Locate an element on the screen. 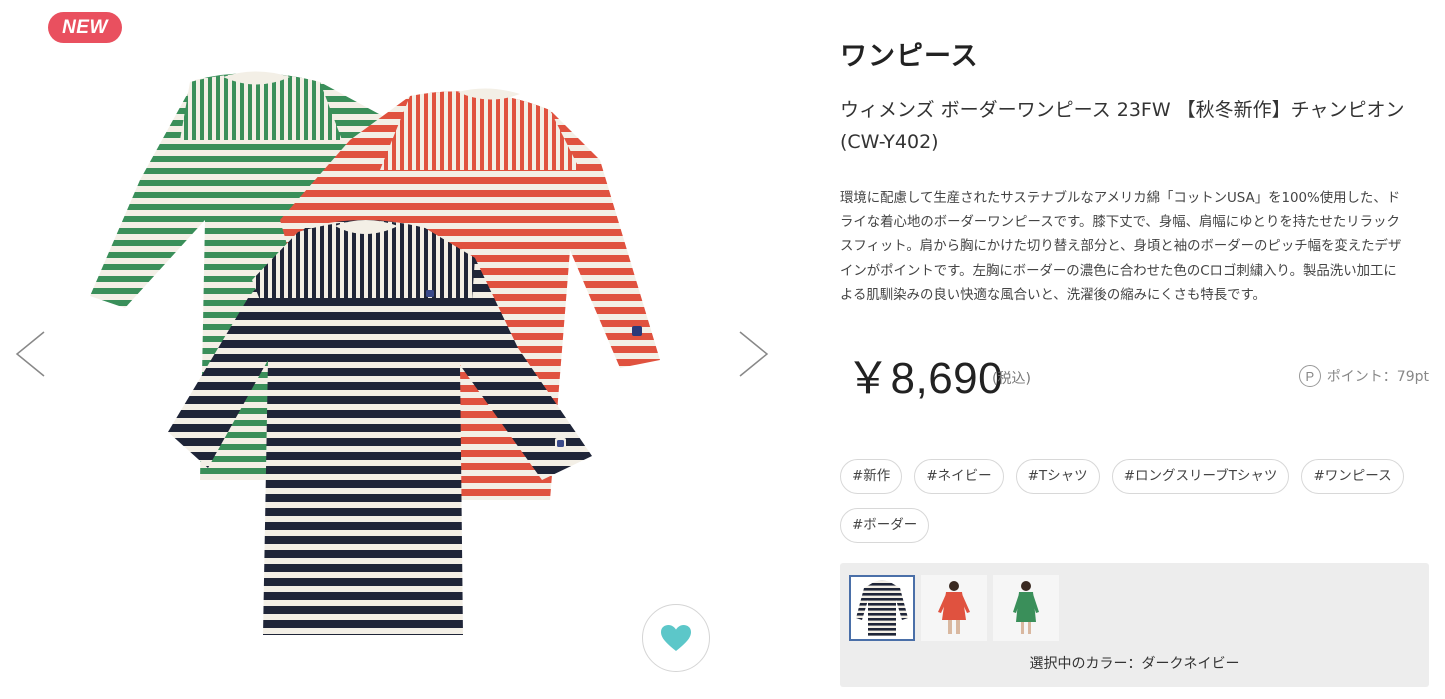 This screenshot has width=1445, height=699. points-icon: P is located at coordinates (1309, 376).